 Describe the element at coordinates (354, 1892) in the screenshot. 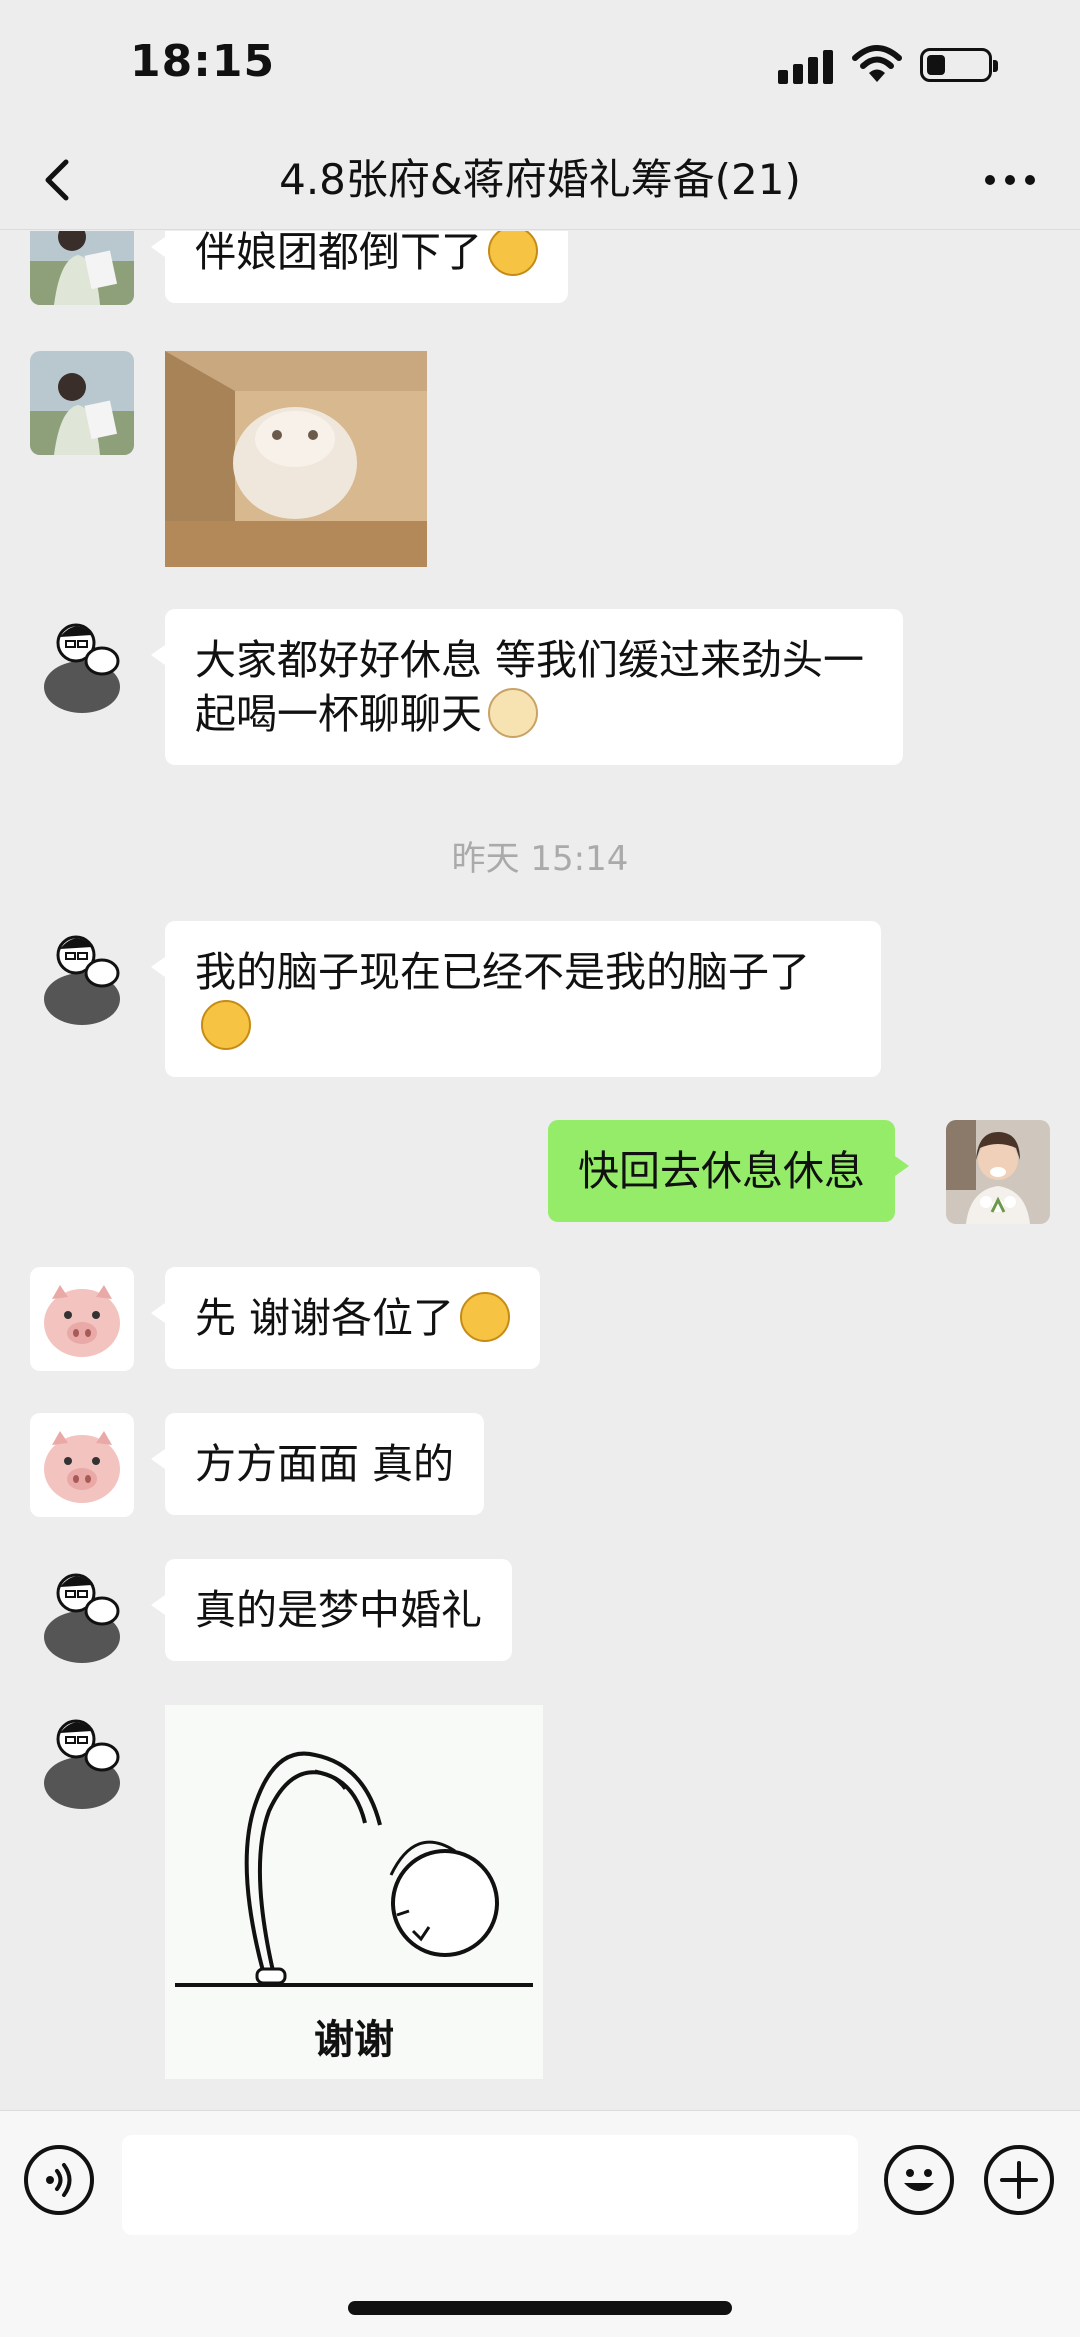

I see `bowing-figure-thanks-sticker: 谢谢` at that location.